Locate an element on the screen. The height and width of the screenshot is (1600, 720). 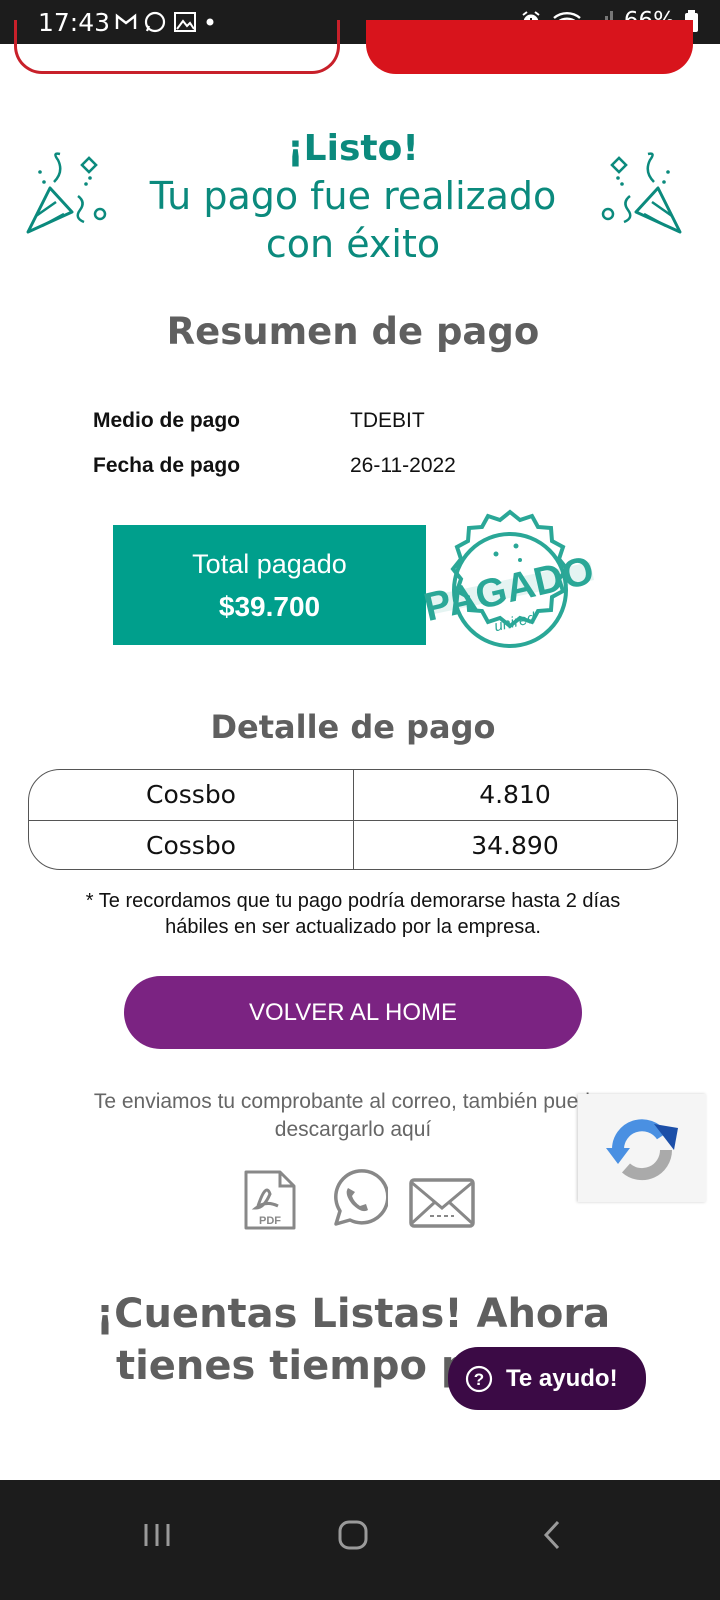
top-outline-button is located at coordinates (177, 47).